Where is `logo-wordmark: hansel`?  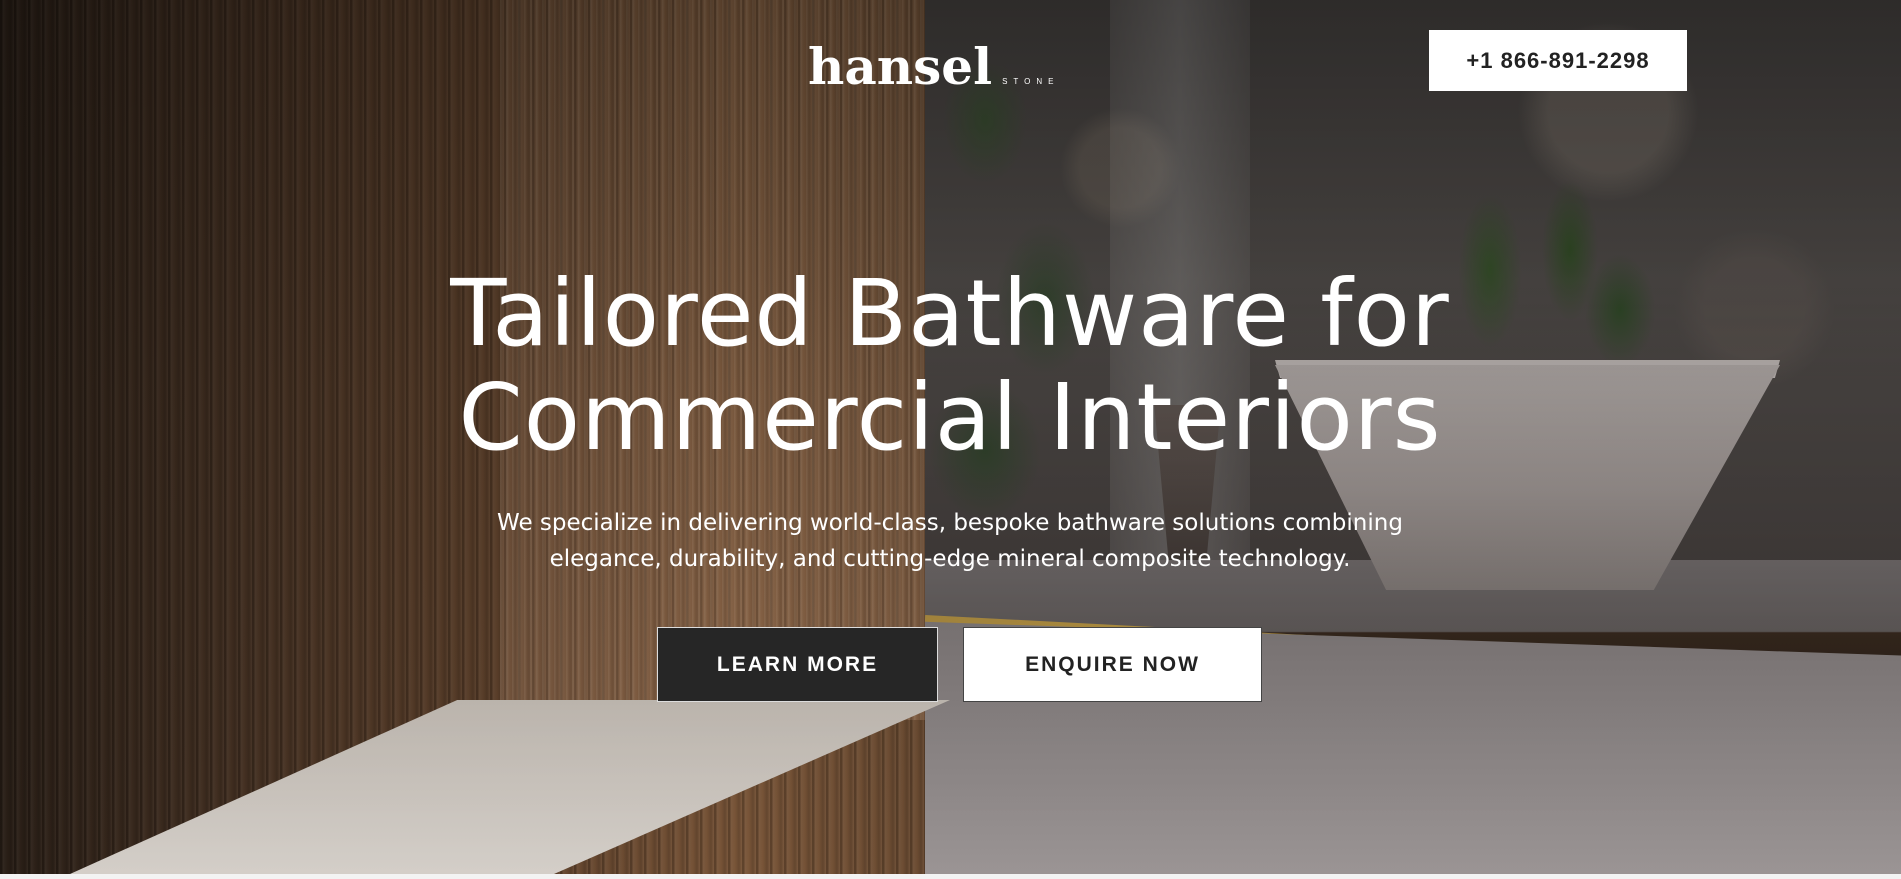
logo-wordmark: hansel is located at coordinates (900, 66).